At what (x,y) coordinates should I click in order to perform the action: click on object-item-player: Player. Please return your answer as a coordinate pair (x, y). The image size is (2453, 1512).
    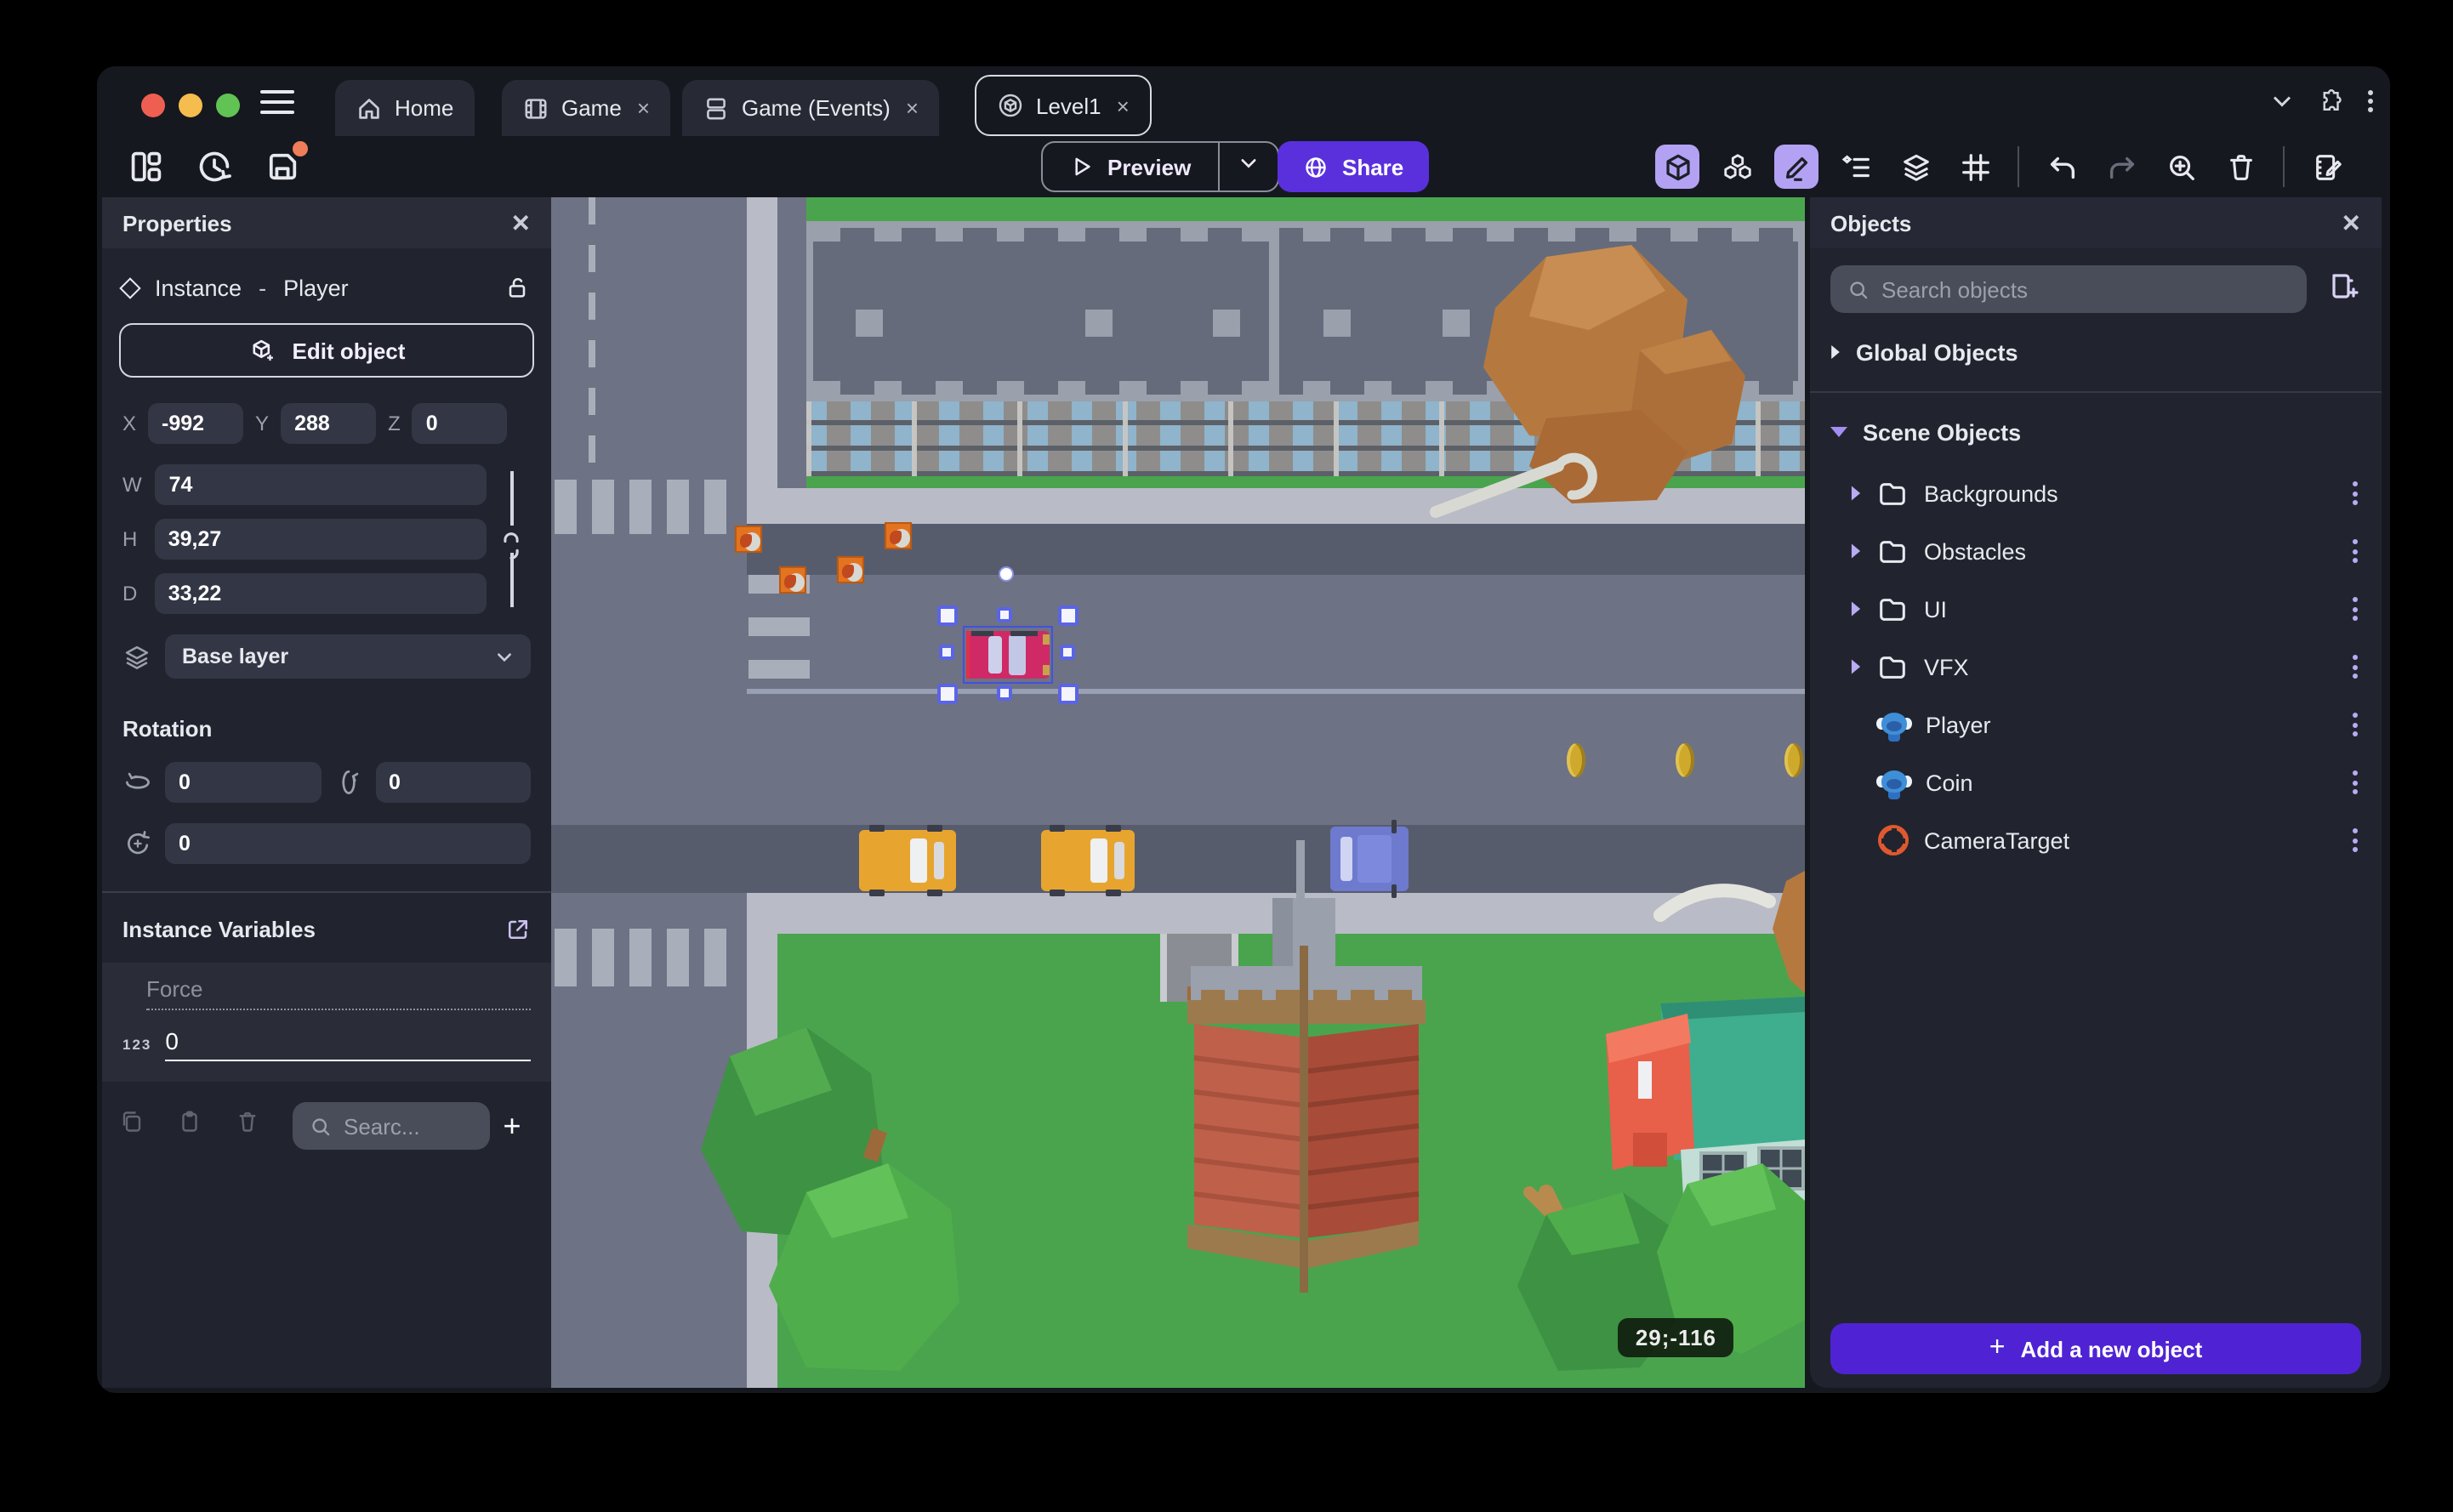
    Looking at the image, I should click on (2096, 724).